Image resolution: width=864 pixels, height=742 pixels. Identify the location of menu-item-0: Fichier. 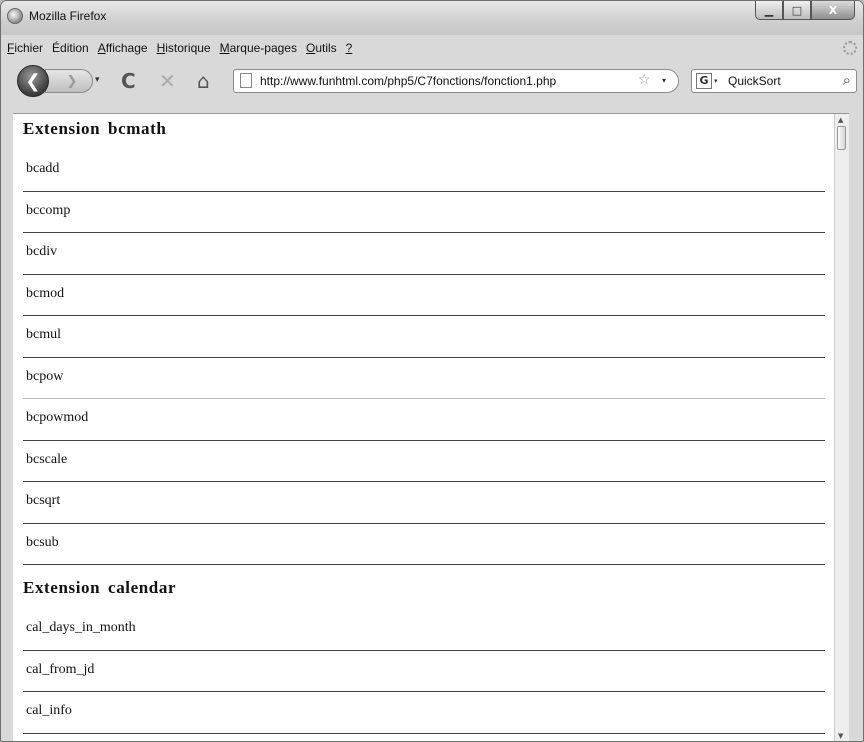
(25, 48).